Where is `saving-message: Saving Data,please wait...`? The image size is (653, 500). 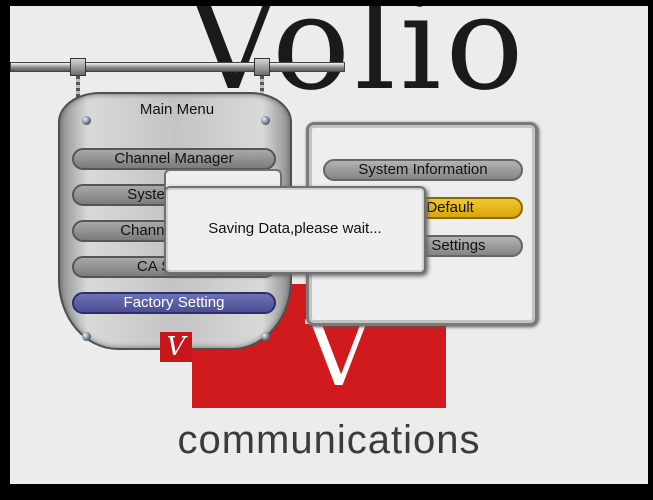 saving-message: Saving Data,please wait... is located at coordinates (295, 228).